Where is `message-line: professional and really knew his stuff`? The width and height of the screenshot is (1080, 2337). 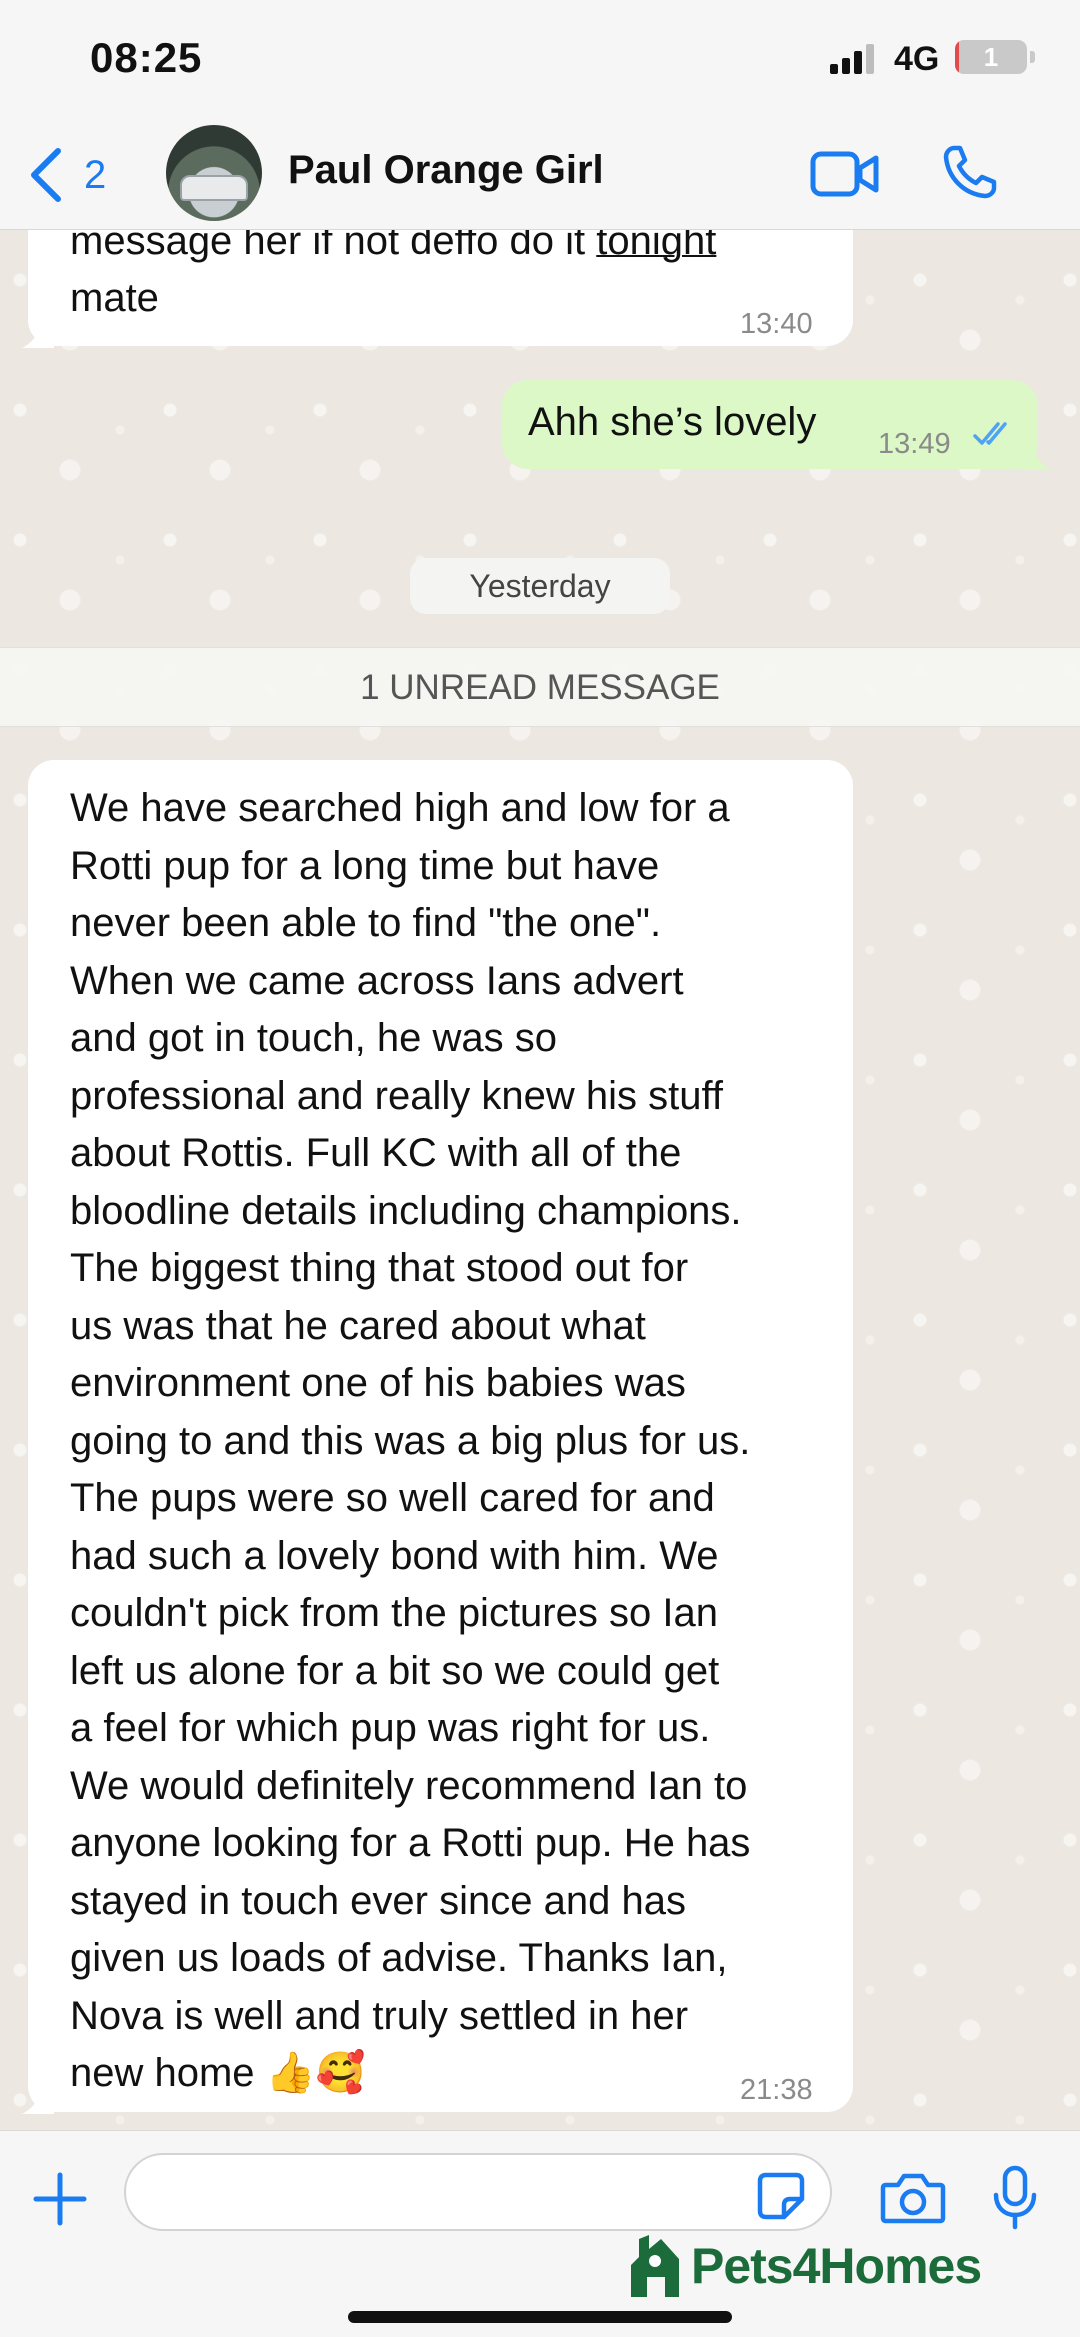
message-line: professional and really knew his stuff is located at coordinates (396, 1095).